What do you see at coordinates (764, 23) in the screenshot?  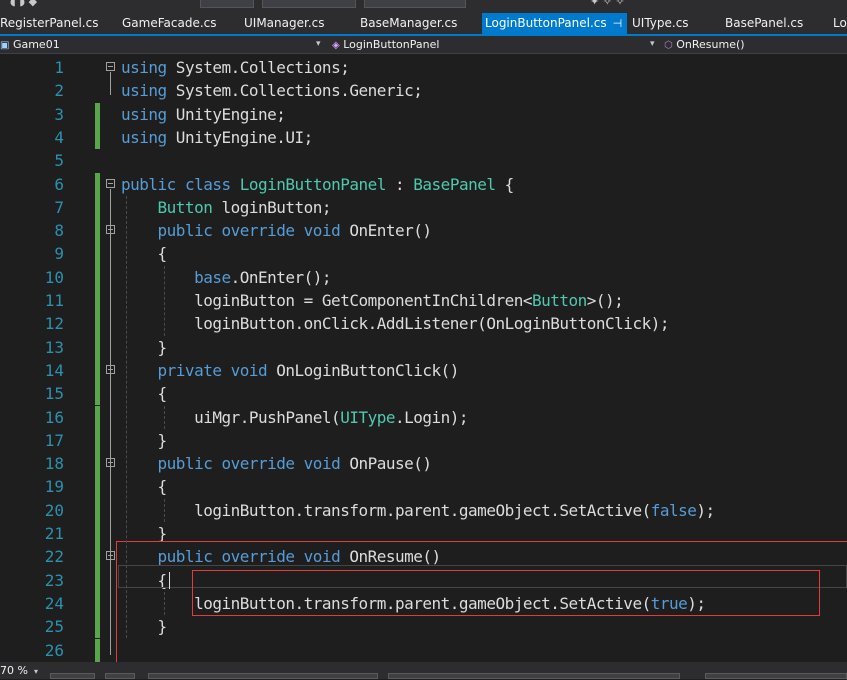 I see `tab-label: BasePanel.cs` at bounding box center [764, 23].